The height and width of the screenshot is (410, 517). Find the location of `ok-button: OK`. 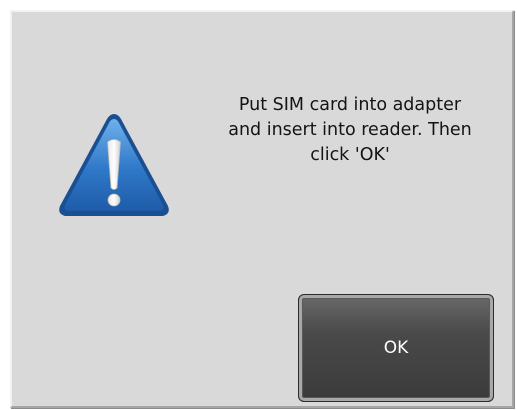

ok-button: OK is located at coordinates (396, 348).